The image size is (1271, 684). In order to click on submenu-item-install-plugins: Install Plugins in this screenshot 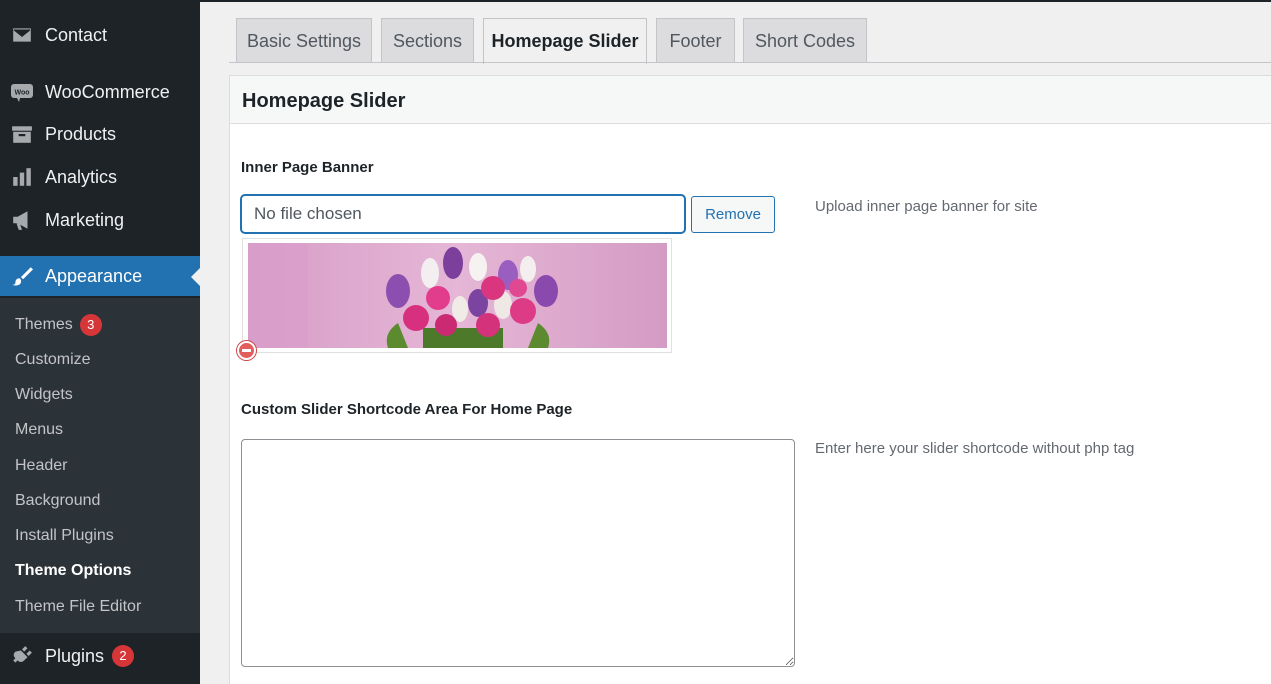, I will do `click(64, 536)`.